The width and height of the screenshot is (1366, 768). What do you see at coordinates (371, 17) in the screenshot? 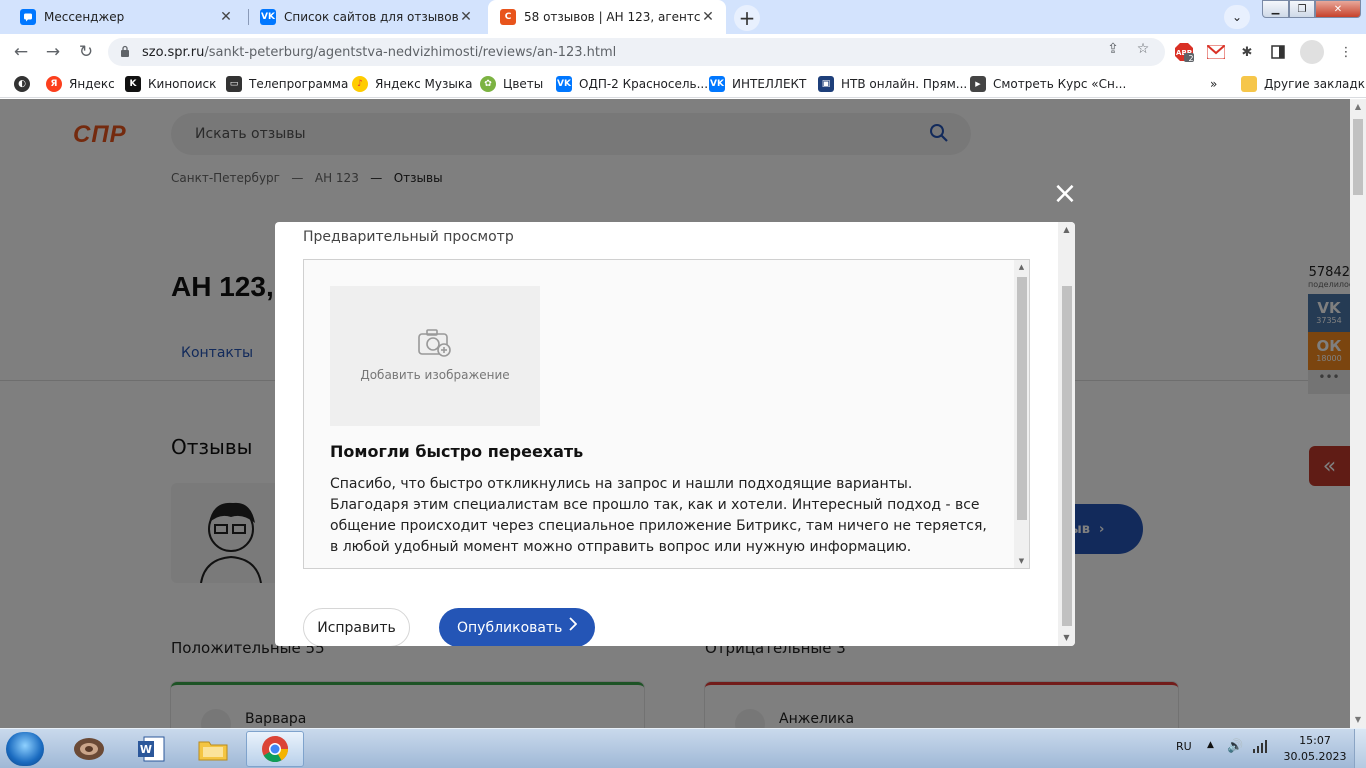
I see `tab-title: Список сайтов для отзывов.docx` at bounding box center [371, 17].